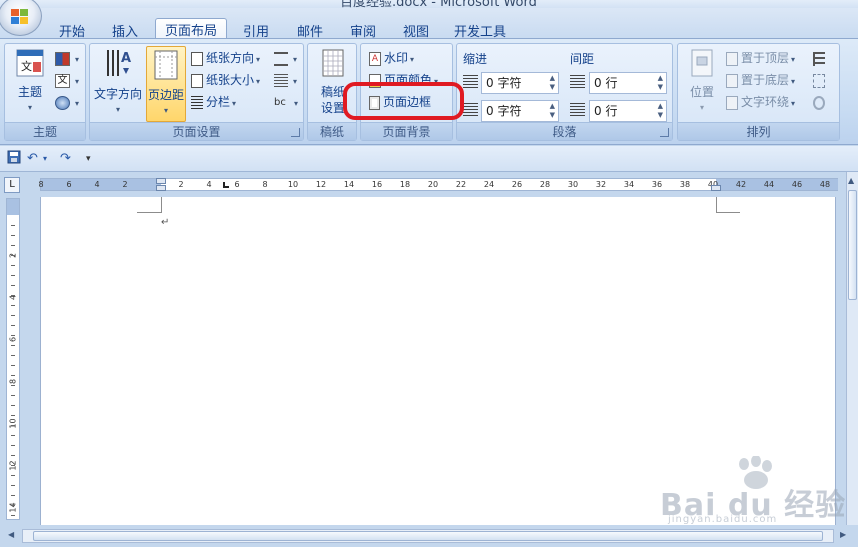 The width and height of the screenshot is (858, 547). I want to click on themes-button: 文 主题 ▾, so click(30, 82).